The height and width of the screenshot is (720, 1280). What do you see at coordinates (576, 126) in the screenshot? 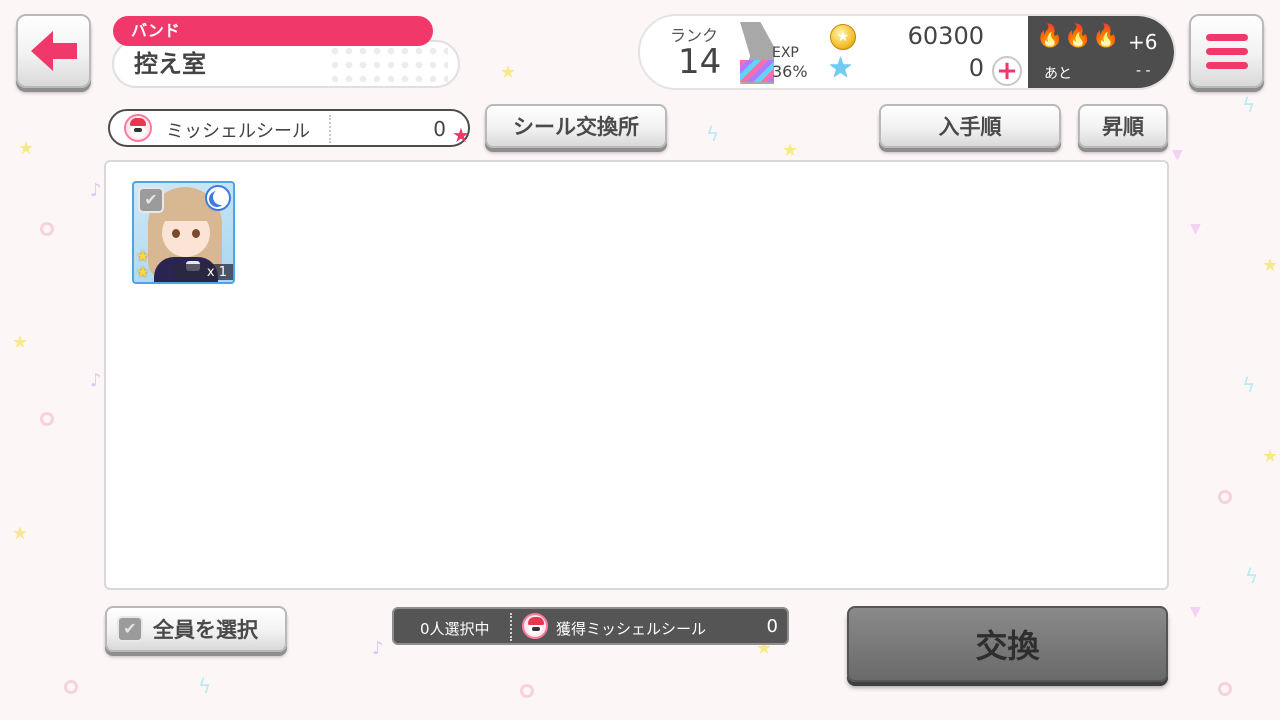
I see `seal-exchange-button: シール交換所` at bounding box center [576, 126].